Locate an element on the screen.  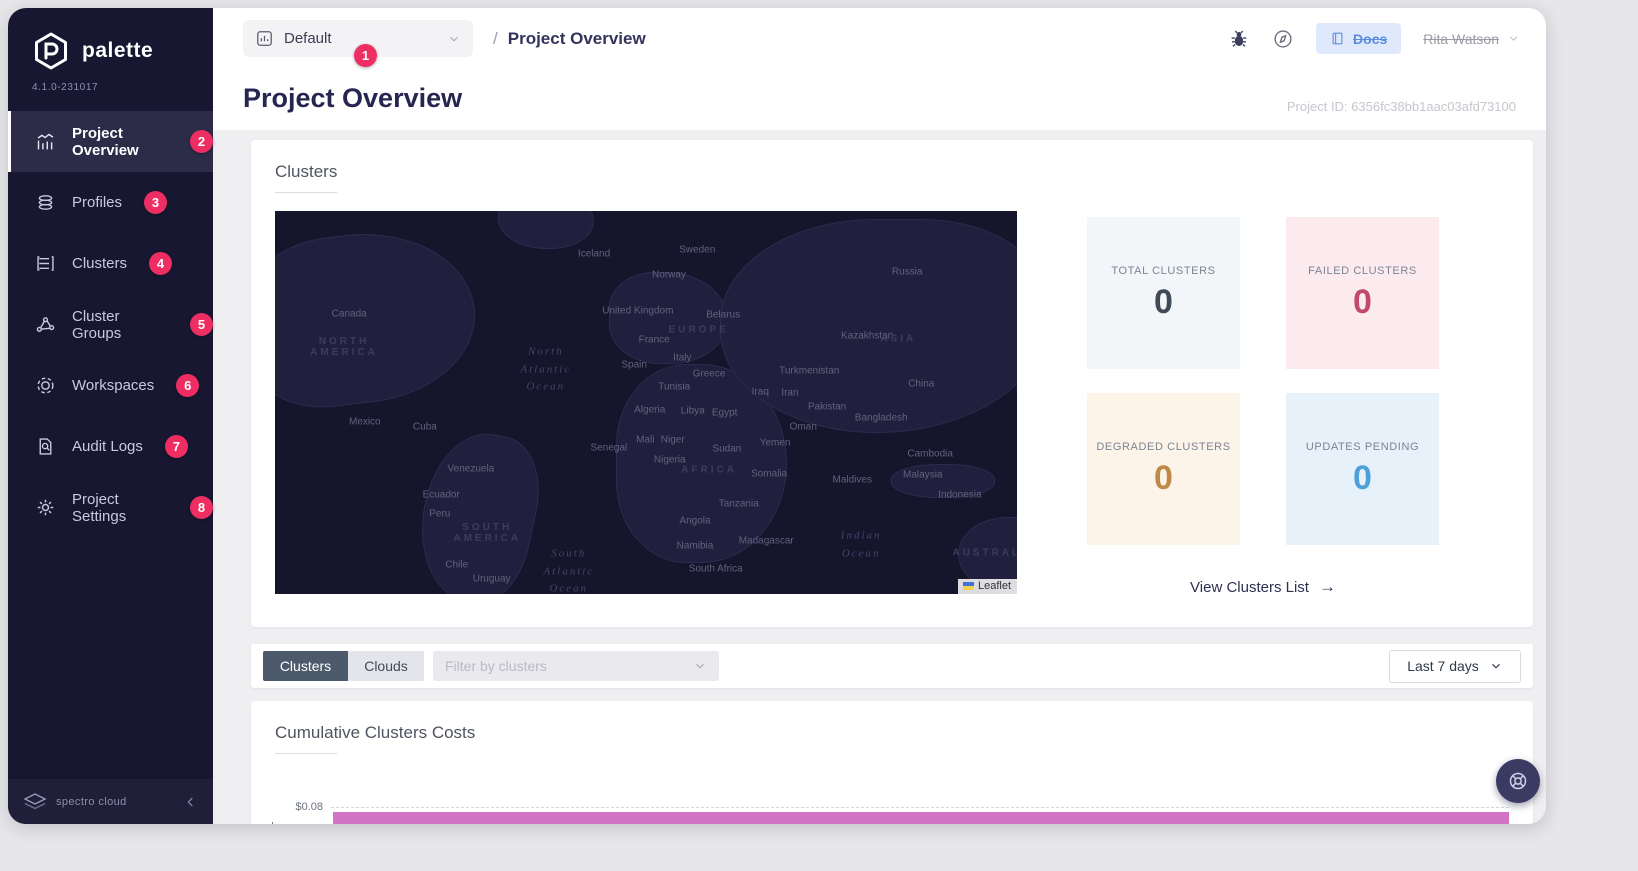
spectro-cloud-brand: spectro cloud is located at coordinates (91, 801).